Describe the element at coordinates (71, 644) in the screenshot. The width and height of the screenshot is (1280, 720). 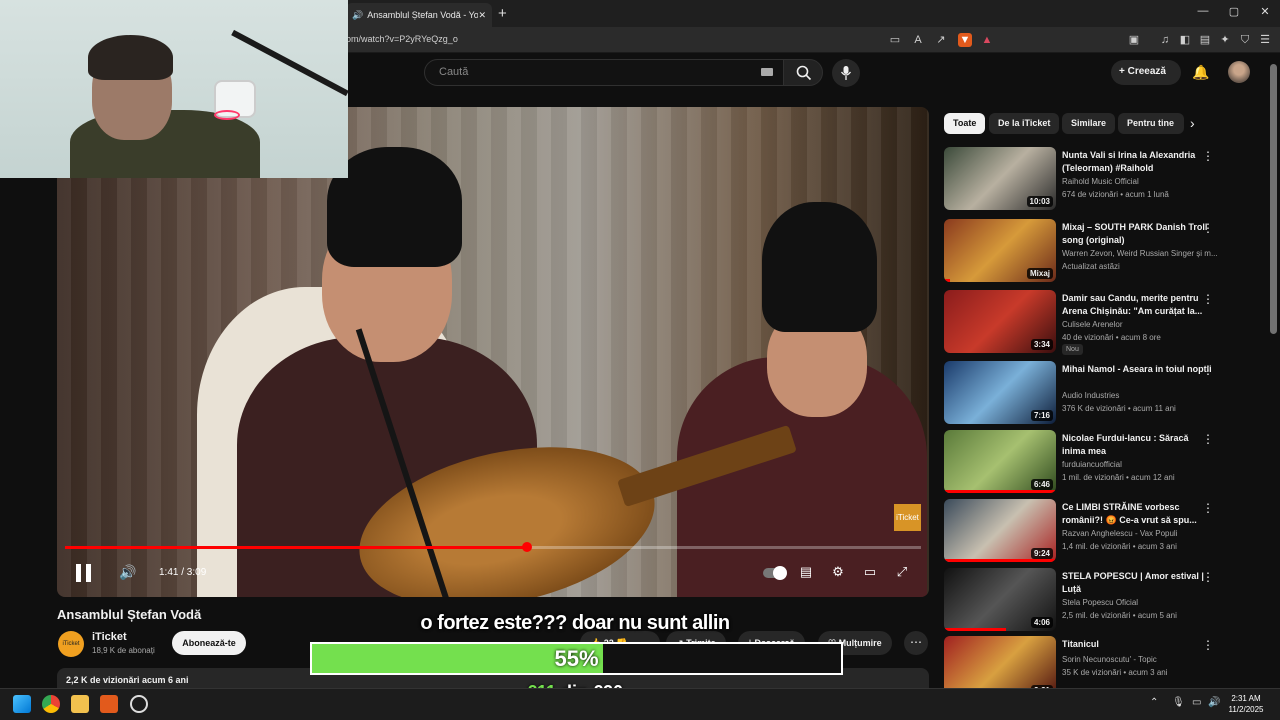
I see `channel-avatar: iTicket` at that location.